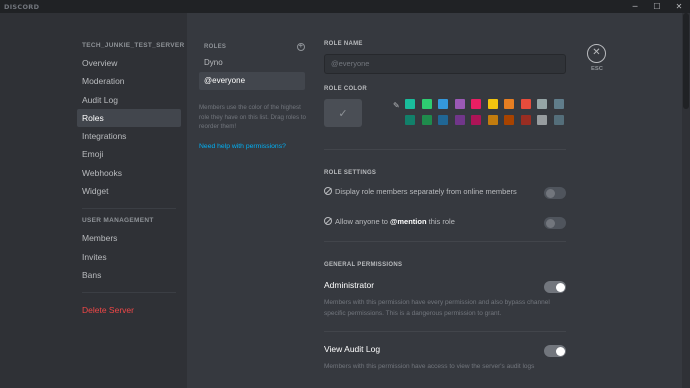 The height and width of the screenshot is (388, 690). What do you see at coordinates (129, 63) in the screenshot?
I see `nav-item-overview: Overview` at bounding box center [129, 63].